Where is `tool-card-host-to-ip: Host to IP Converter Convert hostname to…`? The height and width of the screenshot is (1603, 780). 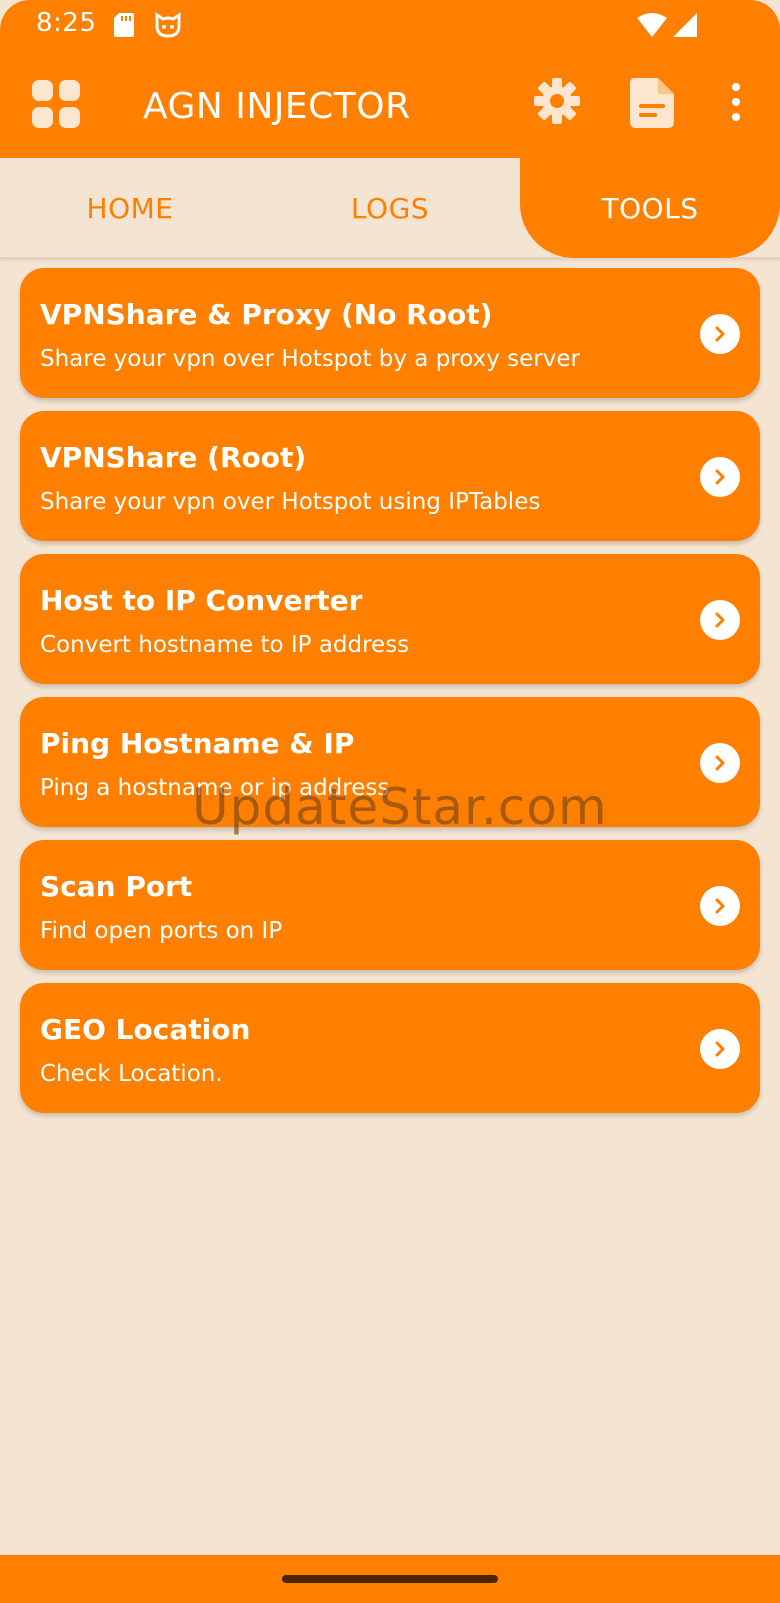 tool-card-host-to-ip: Host to IP Converter Convert hostname to… is located at coordinates (390, 619).